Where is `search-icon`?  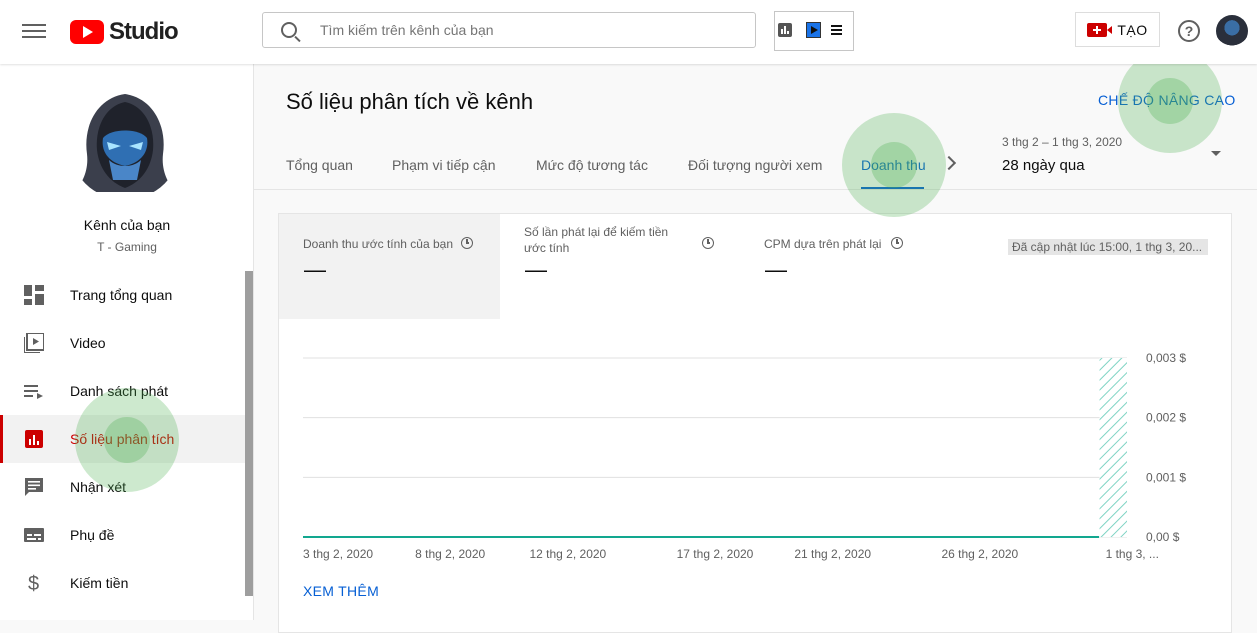
search-icon is located at coordinates (289, 30).